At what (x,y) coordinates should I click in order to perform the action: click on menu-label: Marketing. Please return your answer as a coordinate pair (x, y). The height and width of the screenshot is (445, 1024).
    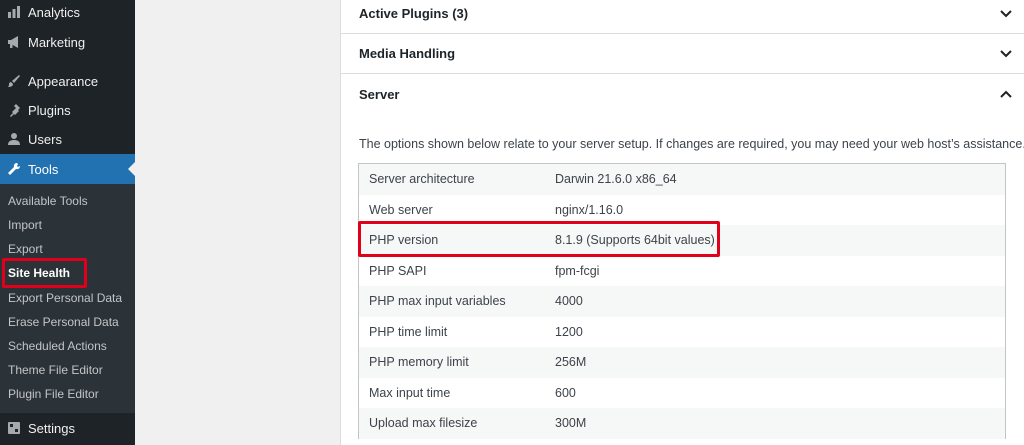
    Looking at the image, I should click on (57, 42).